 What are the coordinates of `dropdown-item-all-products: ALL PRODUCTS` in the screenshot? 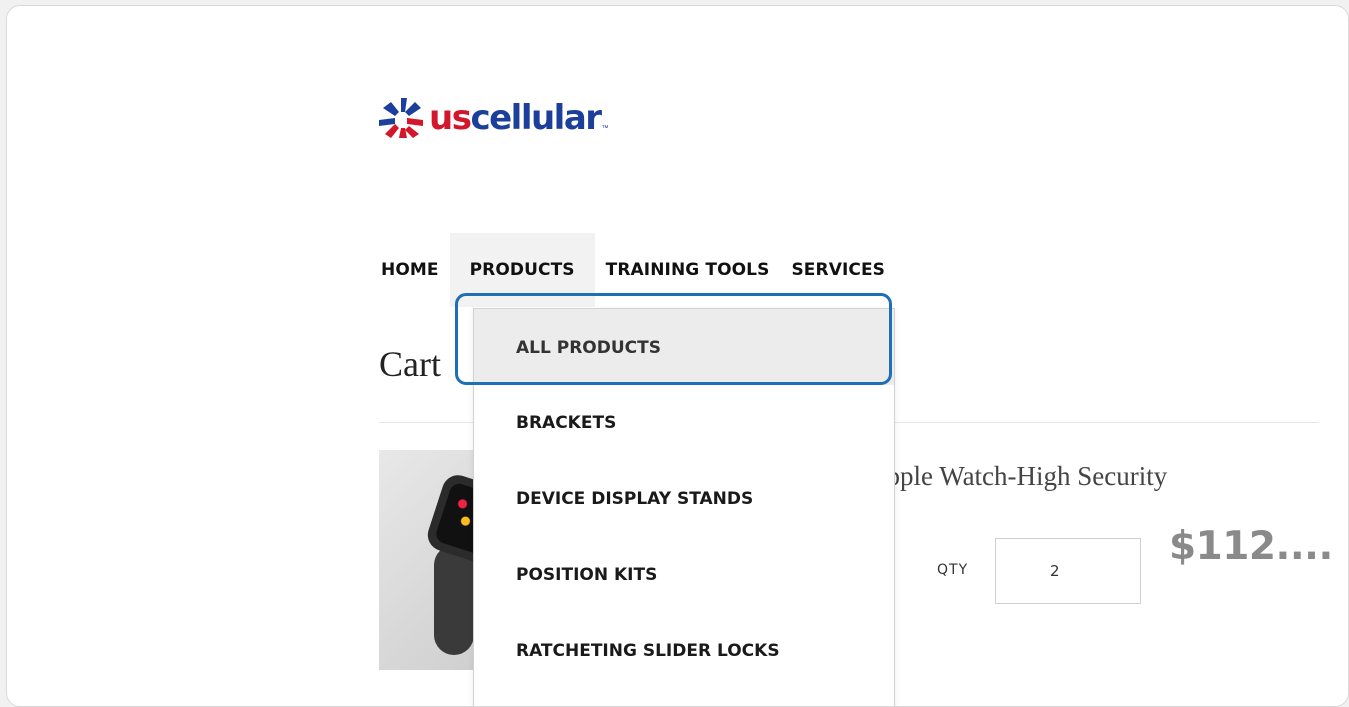 It's located at (684, 347).